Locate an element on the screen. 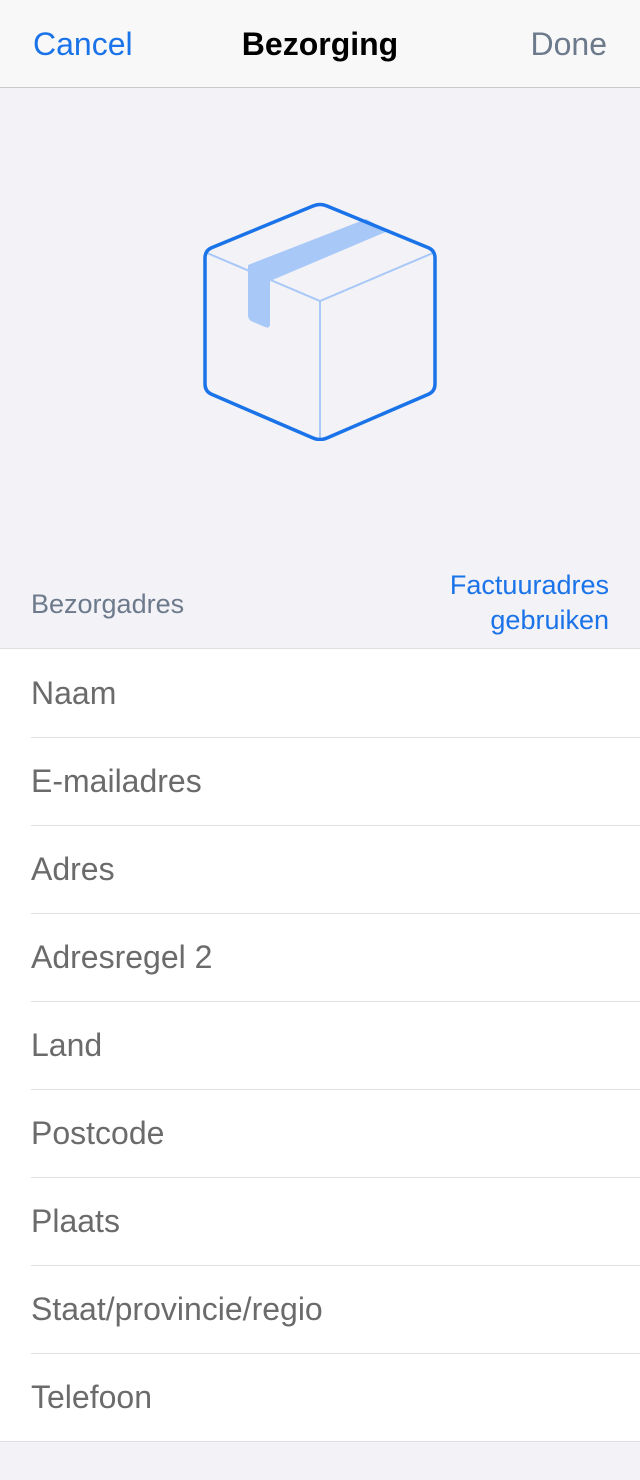  phone-field is located at coordinates (321, 1397).